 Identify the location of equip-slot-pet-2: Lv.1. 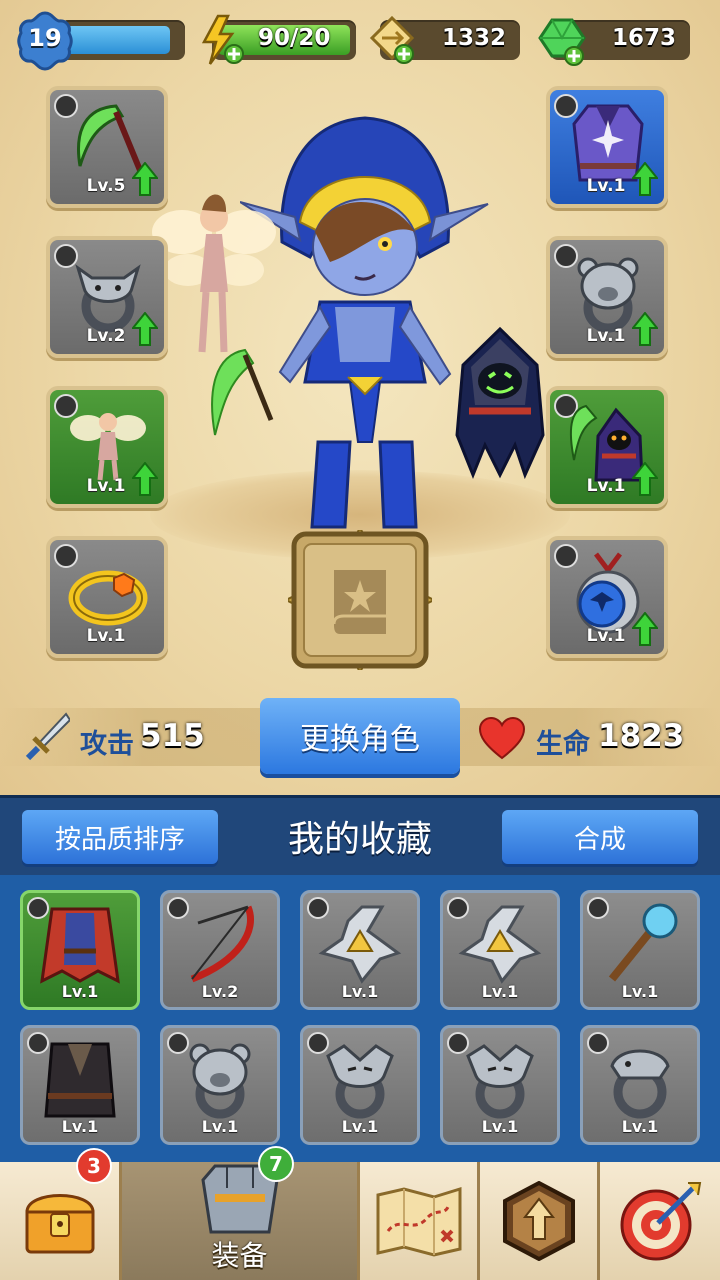
(607, 447).